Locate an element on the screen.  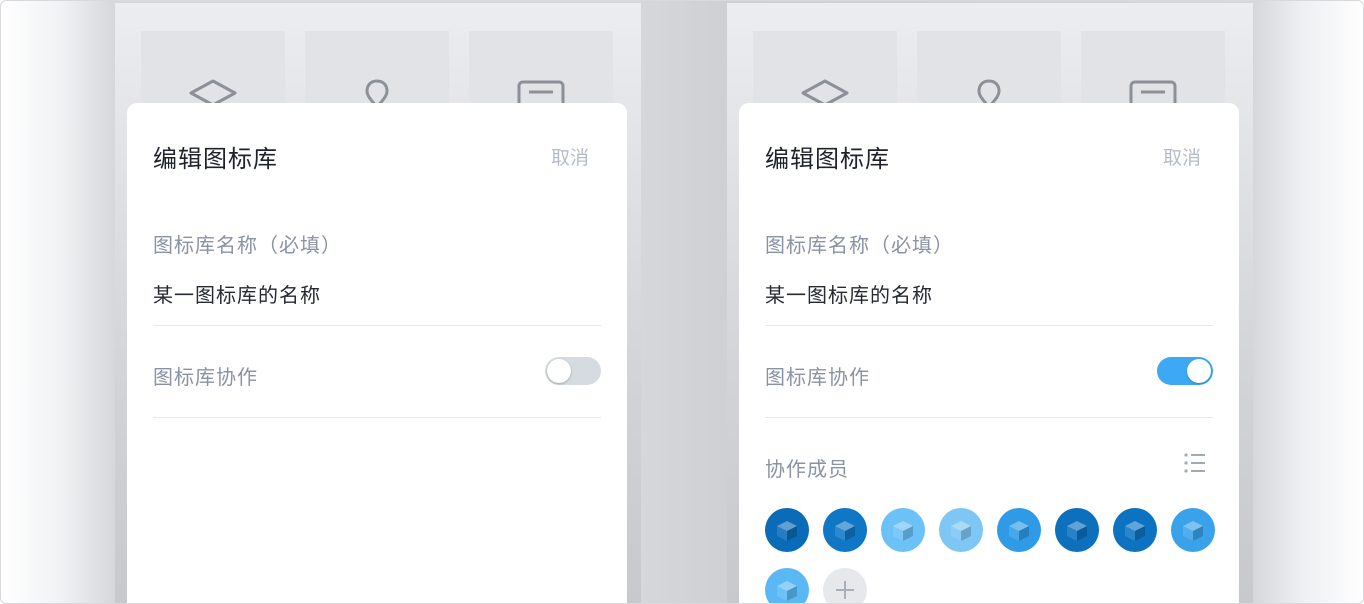
list-icon is located at coordinates (1195, 463).